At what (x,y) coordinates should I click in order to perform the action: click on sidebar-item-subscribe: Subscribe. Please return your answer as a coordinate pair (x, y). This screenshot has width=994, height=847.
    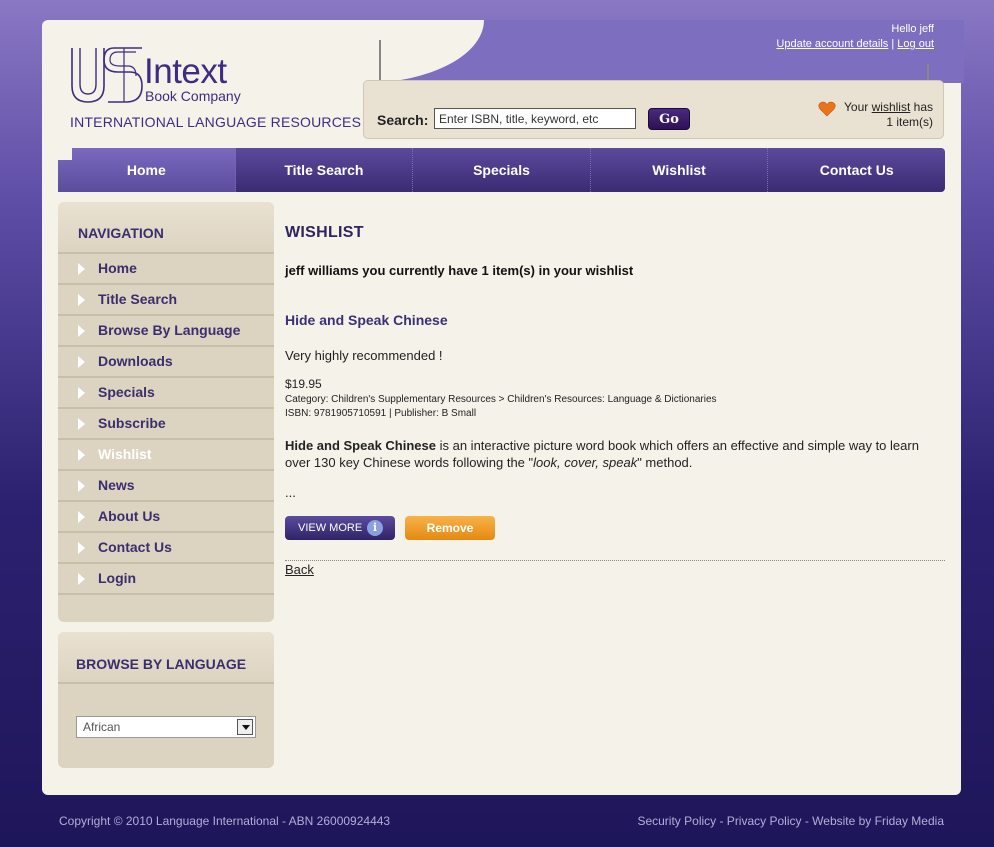
    Looking at the image, I should click on (166, 424).